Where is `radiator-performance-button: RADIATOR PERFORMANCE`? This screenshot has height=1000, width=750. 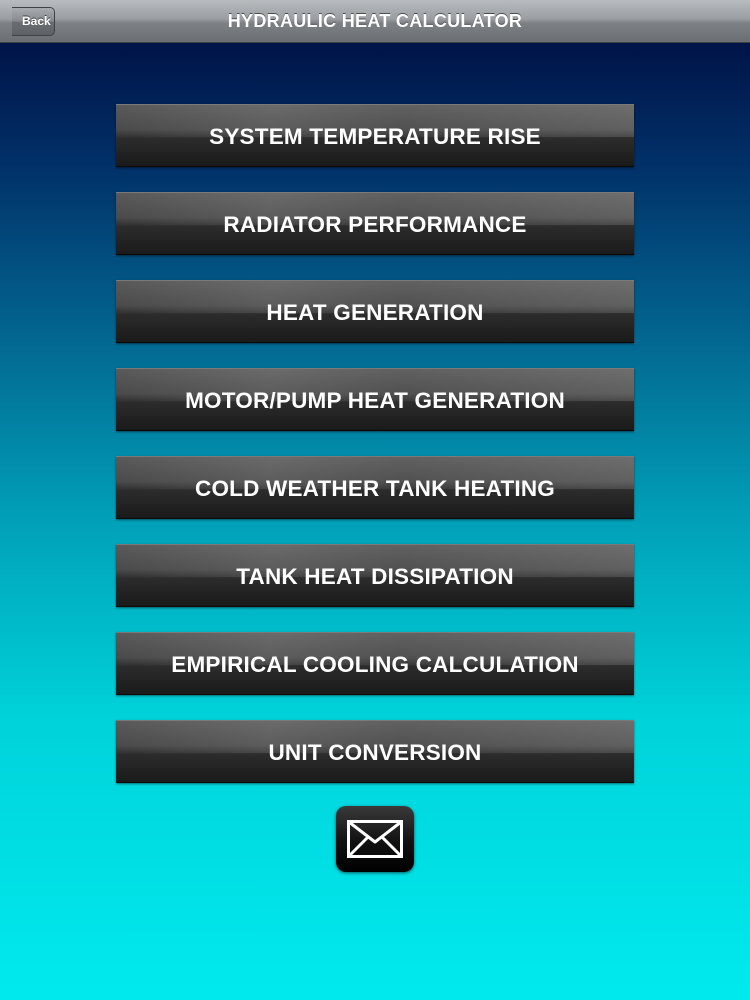 radiator-performance-button: RADIATOR PERFORMANCE is located at coordinates (375, 223).